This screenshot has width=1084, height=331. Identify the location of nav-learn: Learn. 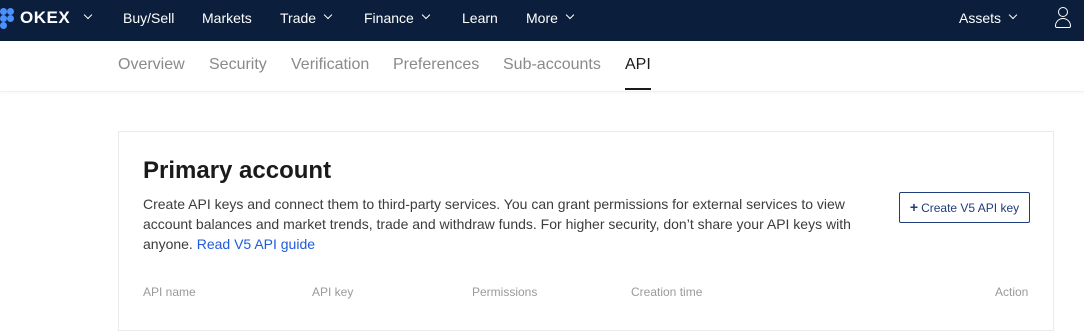
(480, 18).